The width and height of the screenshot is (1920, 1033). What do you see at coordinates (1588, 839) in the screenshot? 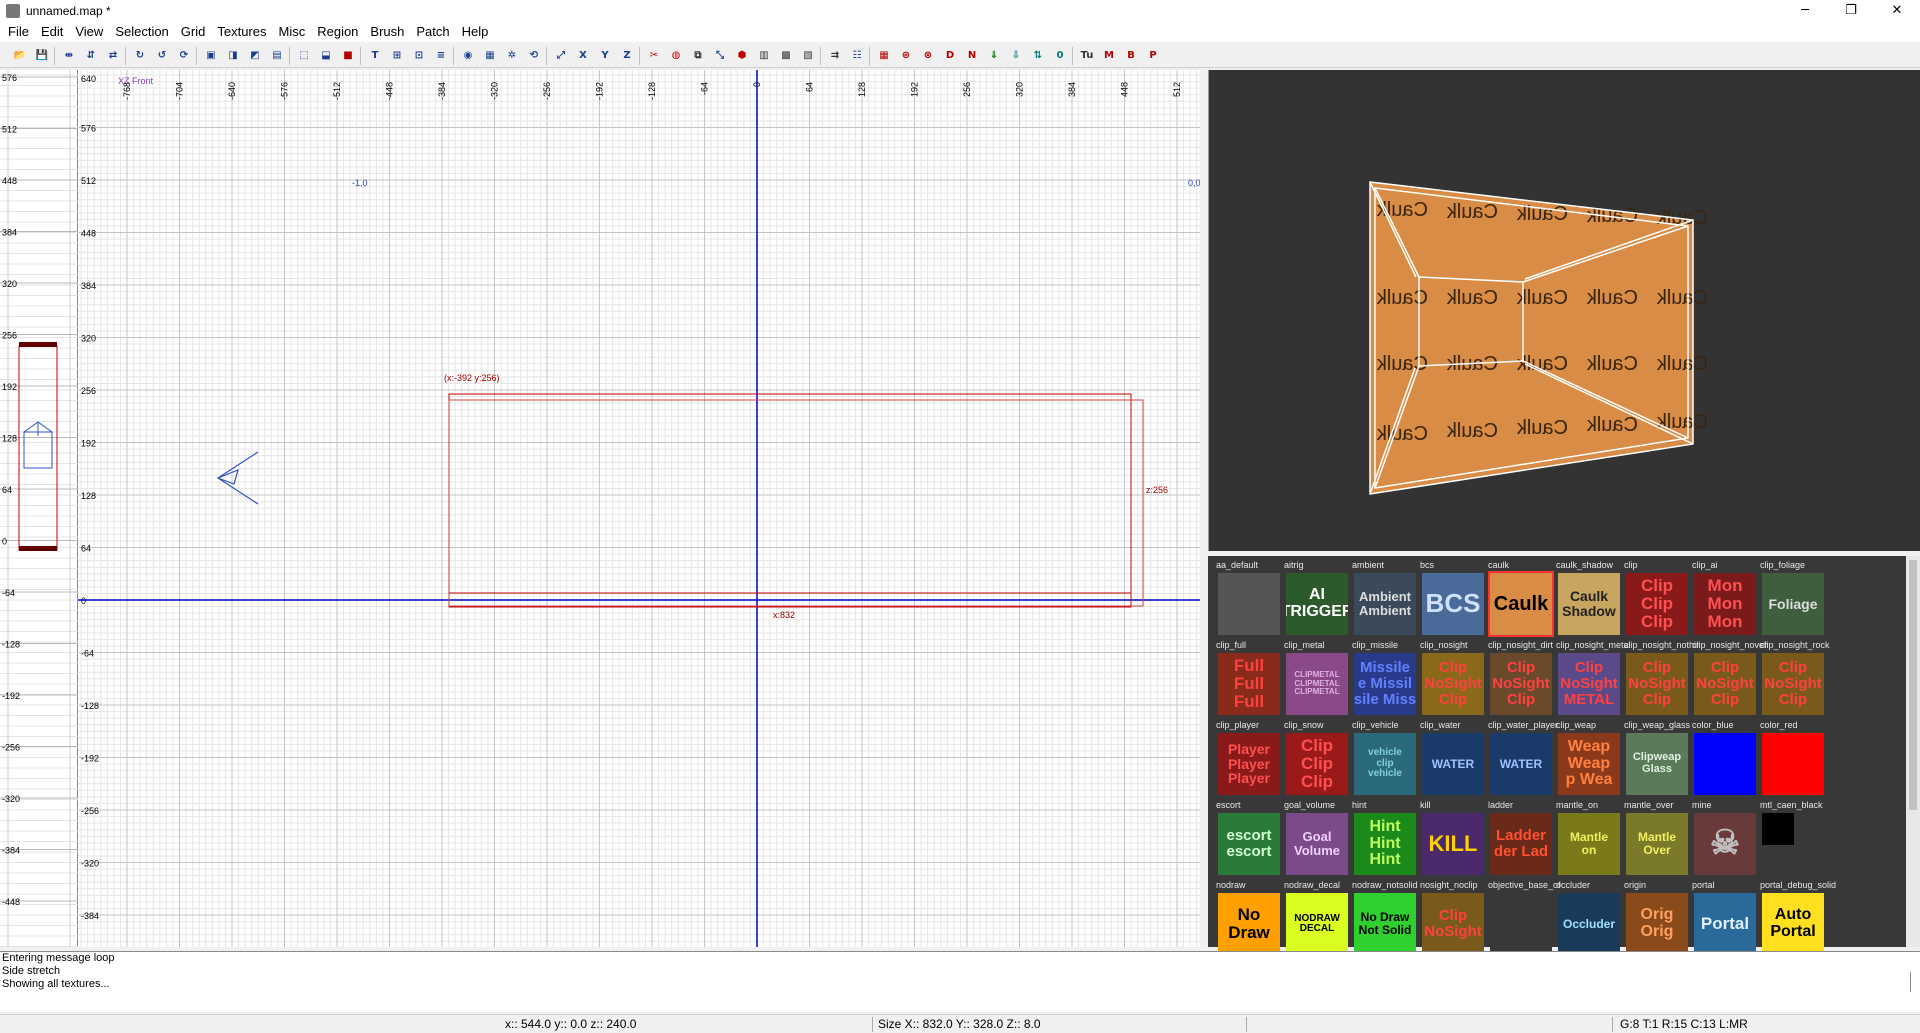
I see `texture-tile: mantle_on Mantle on` at bounding box center [1588, 839].